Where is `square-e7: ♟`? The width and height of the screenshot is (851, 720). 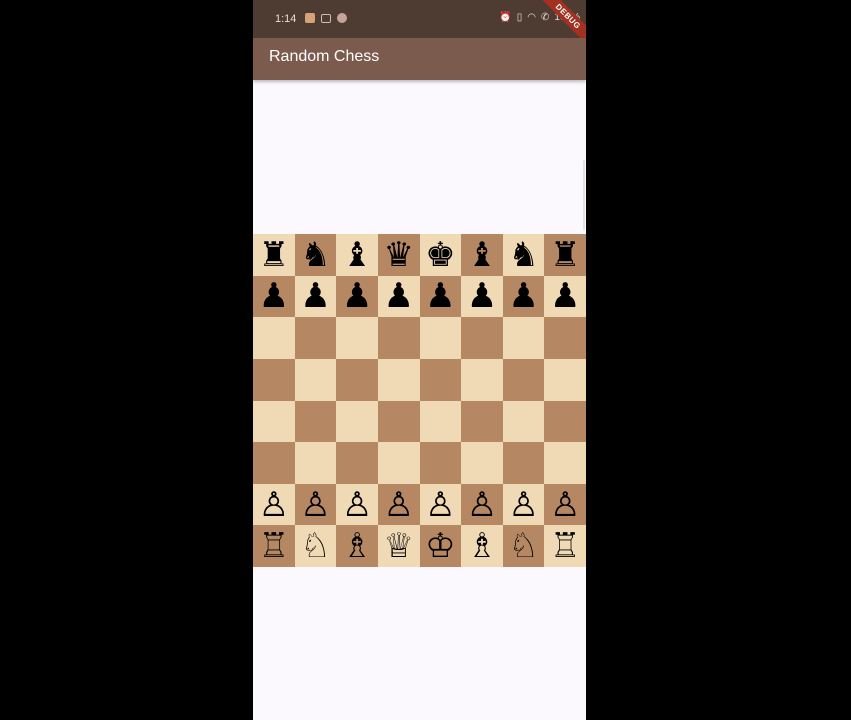
square-e7: ♟ is located at coordinates (440, 296).